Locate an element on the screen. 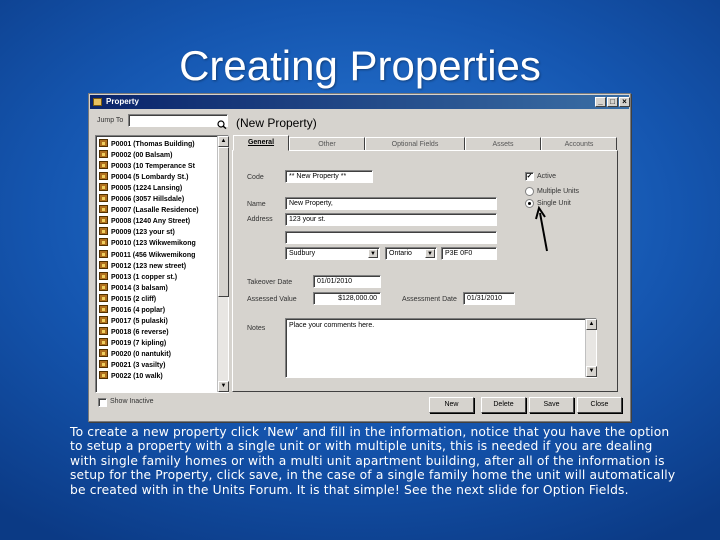 The height and width of the screenshot is (540, 720). list-item-label: P0003 (10 Temperance St is located at coordinates (153, 167).